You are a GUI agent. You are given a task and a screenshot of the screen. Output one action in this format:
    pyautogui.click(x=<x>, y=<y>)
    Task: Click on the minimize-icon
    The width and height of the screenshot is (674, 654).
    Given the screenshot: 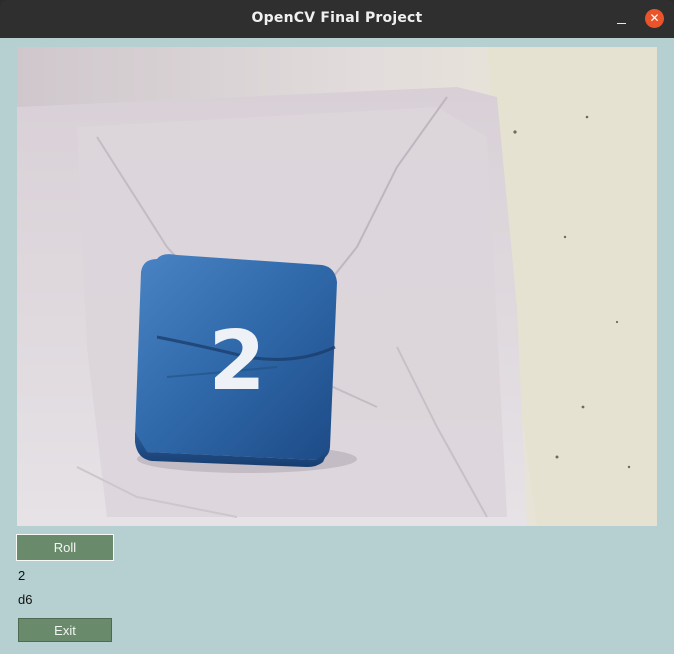 What is the action you would take?
    pyautogui.click(x=621, y=23)
    